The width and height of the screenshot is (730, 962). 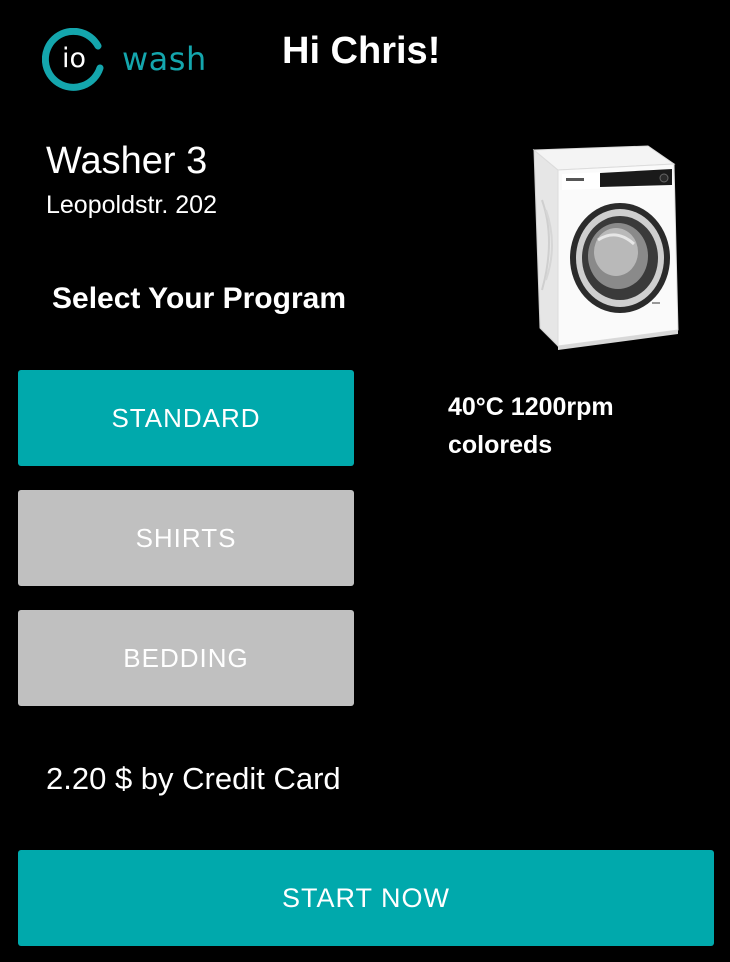 I want to click on washer-address: Leopoldstr. 202, so click(x=131, y=205).